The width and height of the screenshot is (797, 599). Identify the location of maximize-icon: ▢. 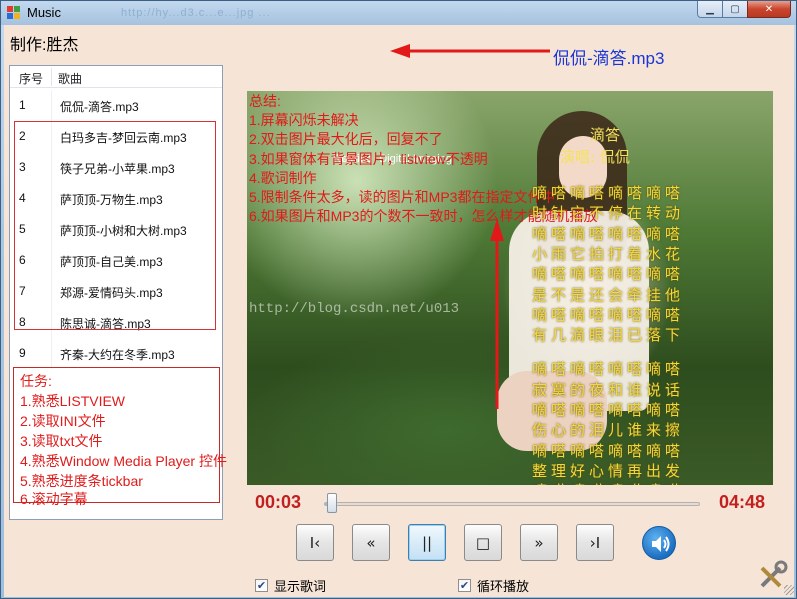
(735, 9).